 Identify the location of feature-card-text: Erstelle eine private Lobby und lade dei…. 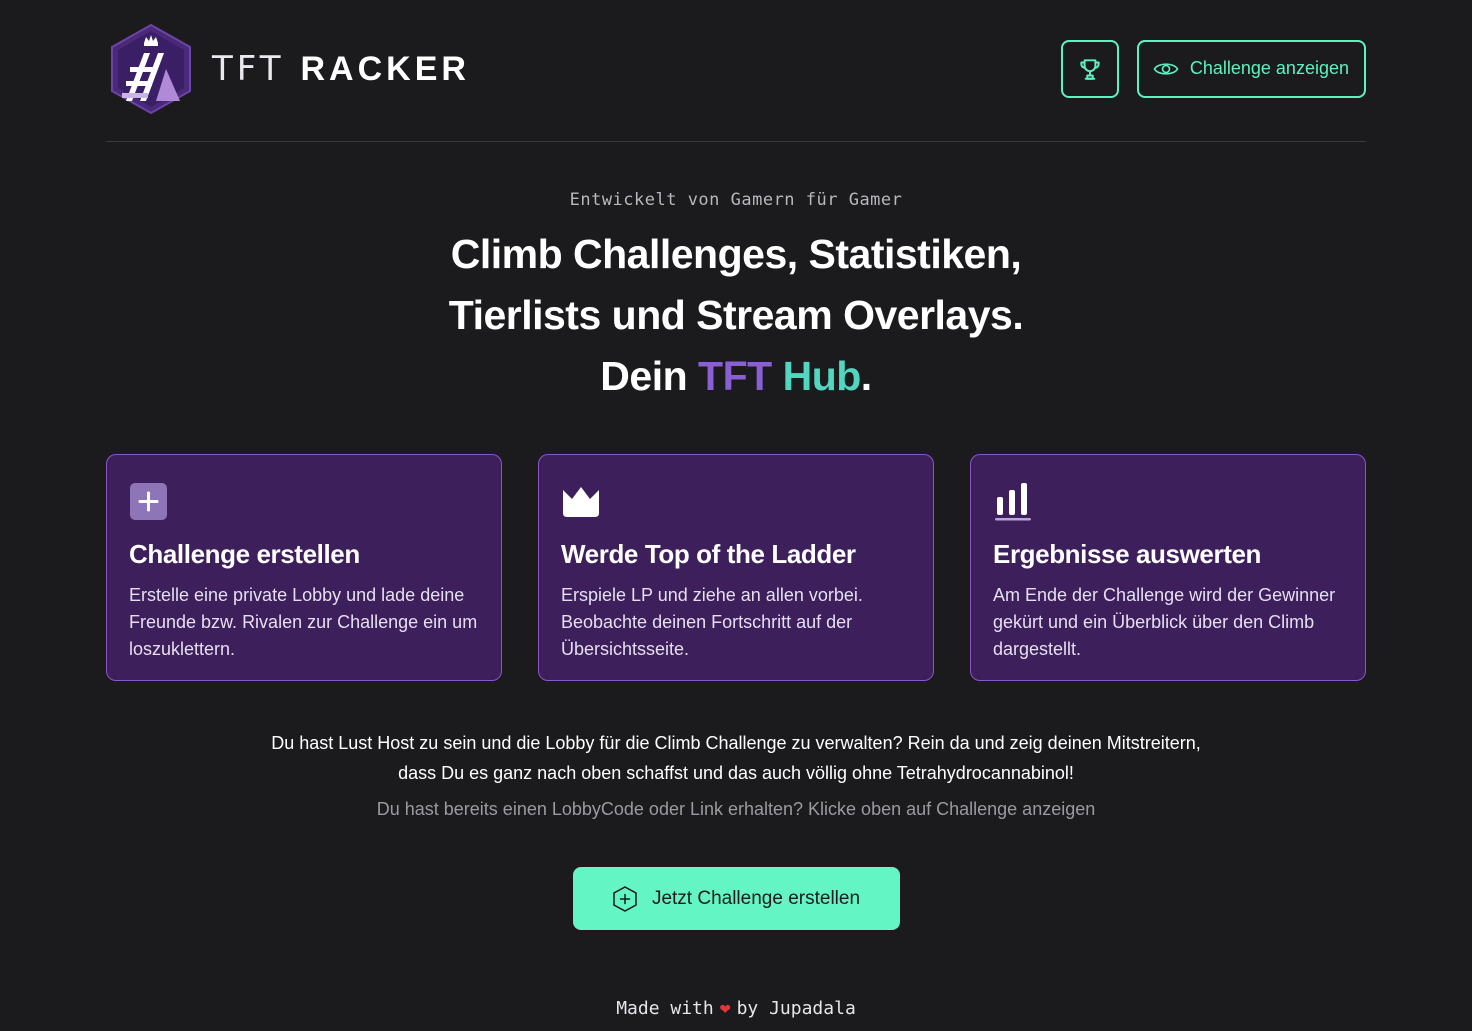
(303, 622).